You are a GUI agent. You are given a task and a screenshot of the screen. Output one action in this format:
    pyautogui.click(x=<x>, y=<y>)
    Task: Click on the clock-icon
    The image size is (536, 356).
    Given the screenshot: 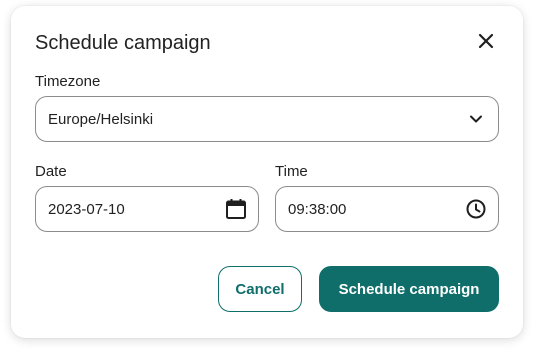 What is the action you would take?
    pyautogui.click(x=476, y=209)
    